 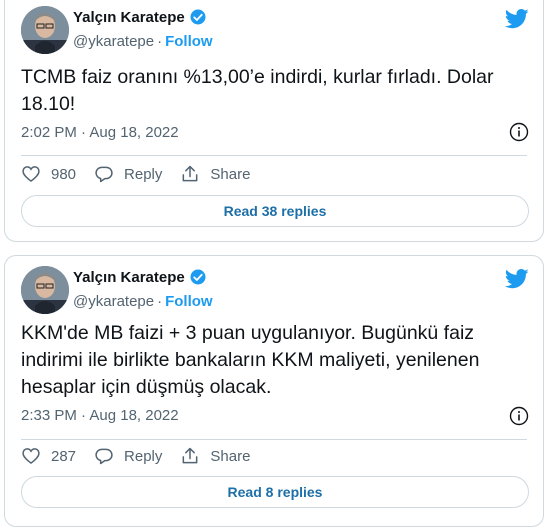 I want to click on like-button: 980, so click(x=48, y=174).